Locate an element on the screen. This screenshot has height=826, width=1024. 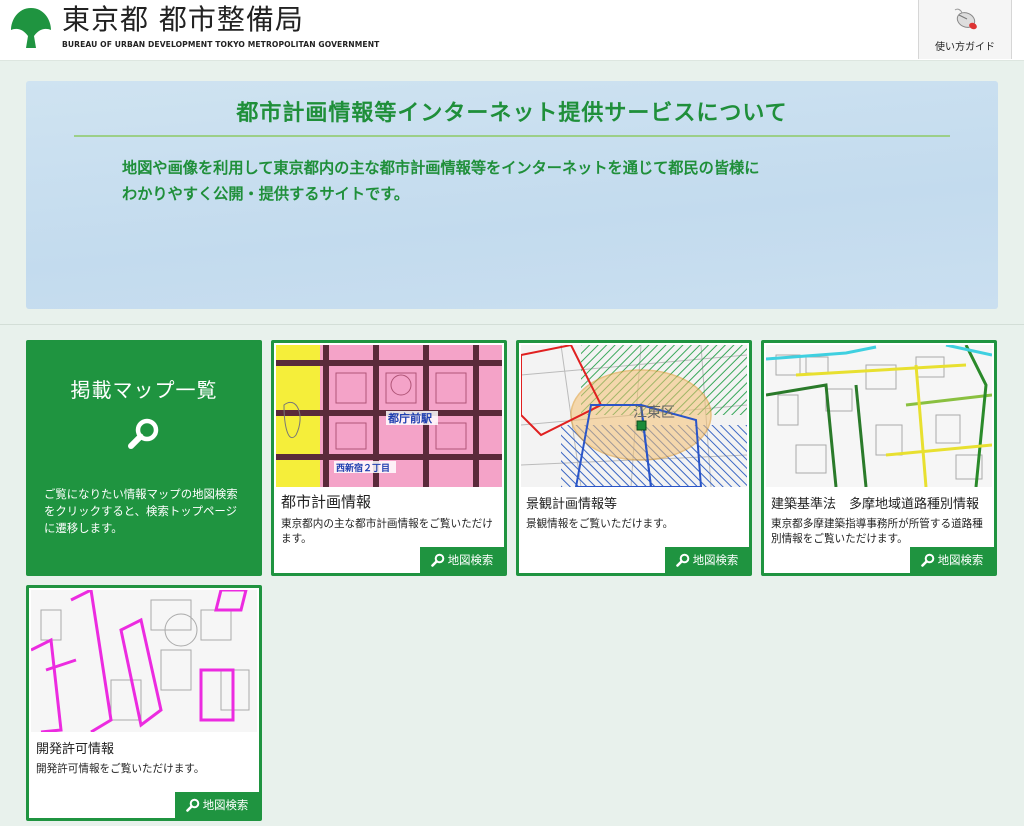
urban-planning-map-thumbnail: 都庁前駅 西新宿２丁目 is located at coordinates (389, 416).